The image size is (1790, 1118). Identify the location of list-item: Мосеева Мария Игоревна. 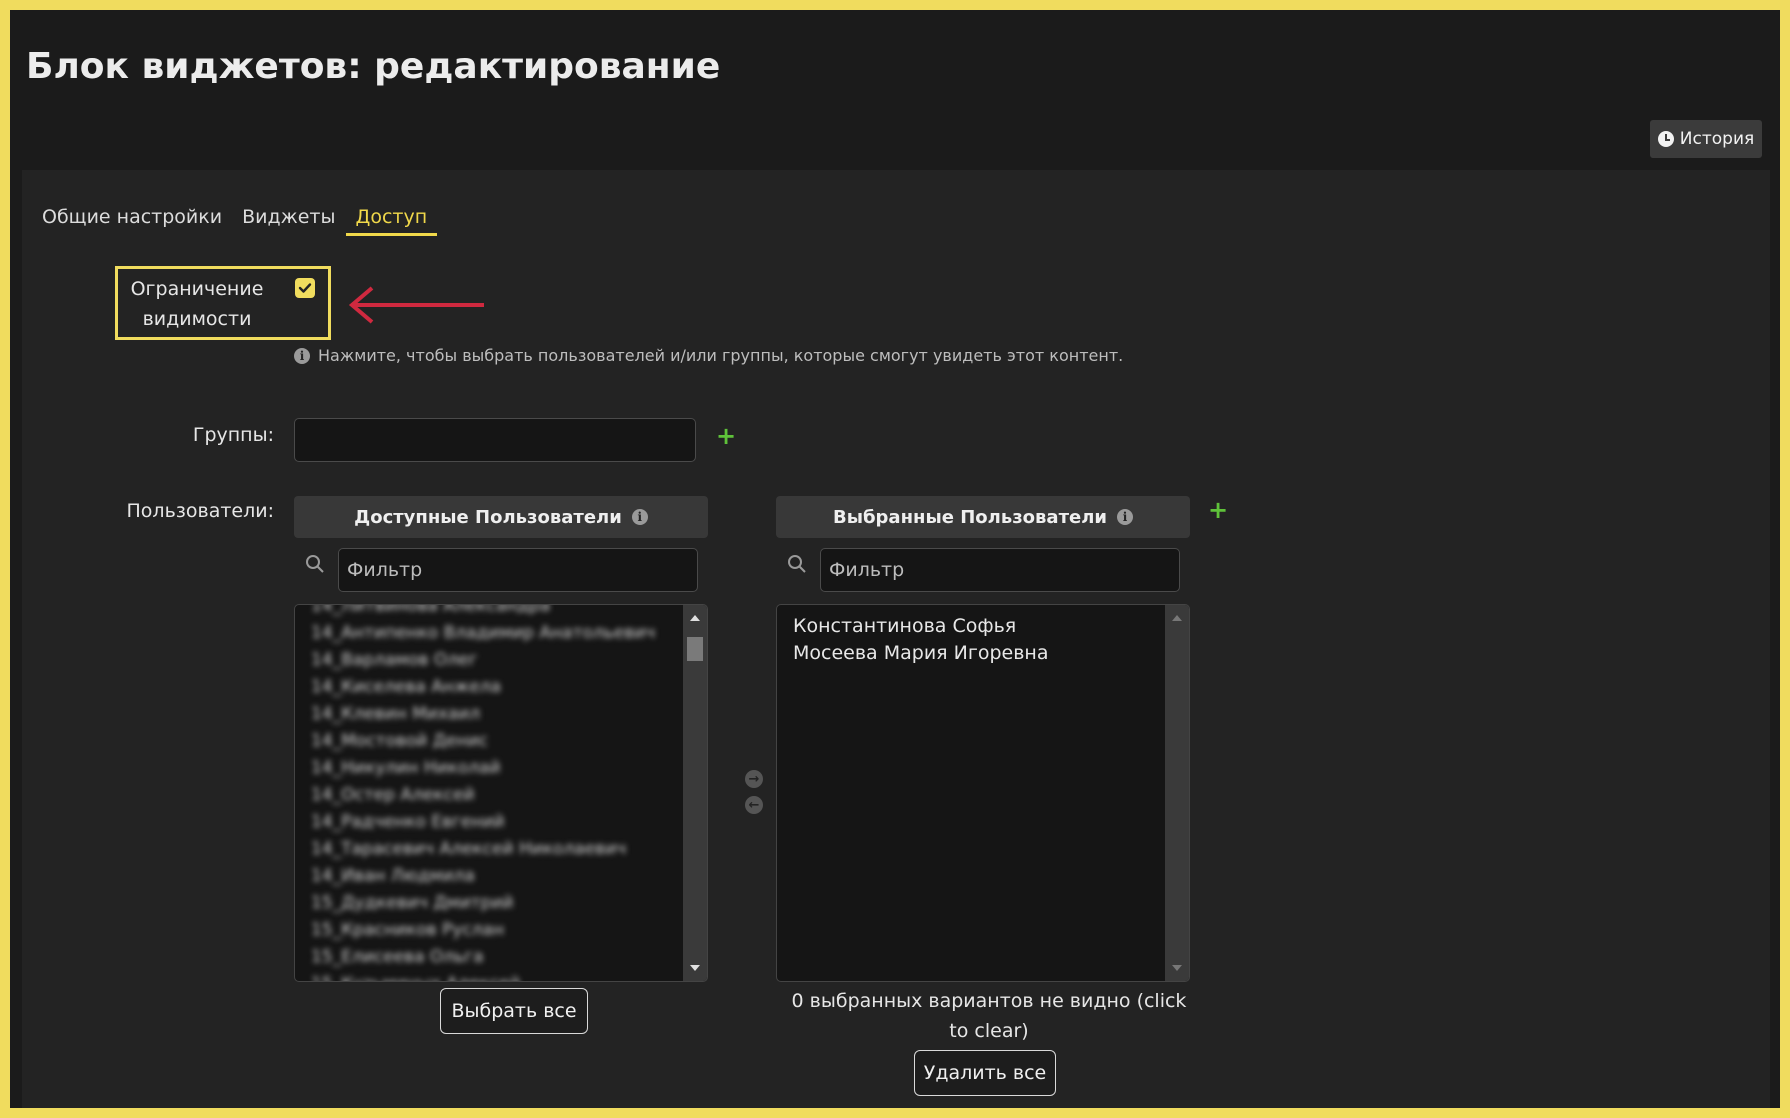
(976, 653).